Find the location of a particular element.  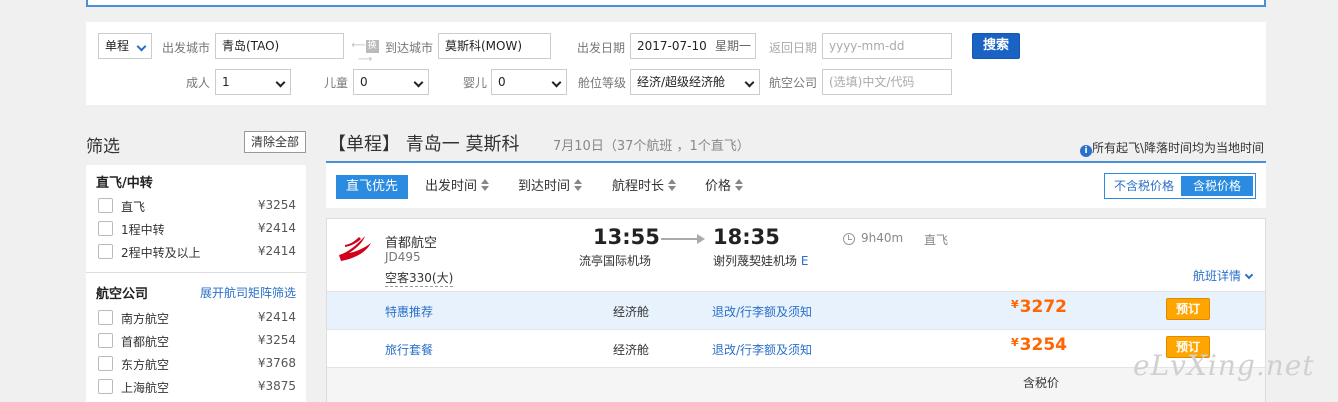

cabin-select: 经济/超级经济舱 is located at coordinates (695, 82).